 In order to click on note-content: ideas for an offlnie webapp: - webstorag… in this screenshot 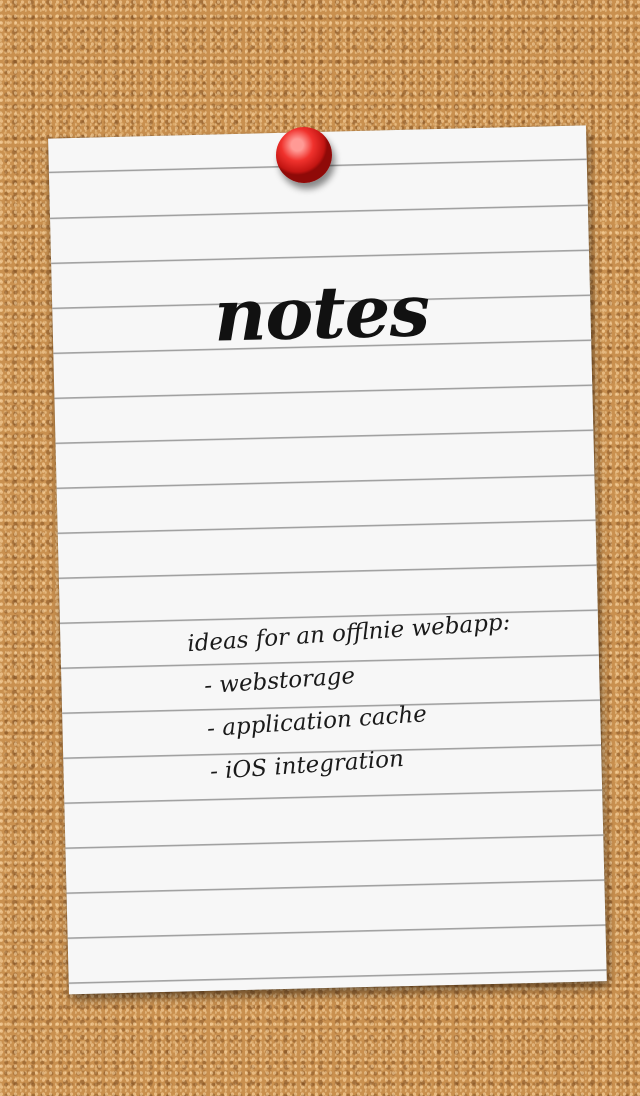, I will do `click(353, 698)`.